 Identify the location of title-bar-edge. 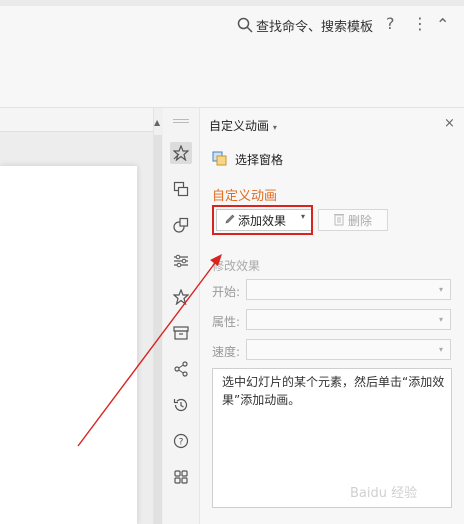
(232, 3).